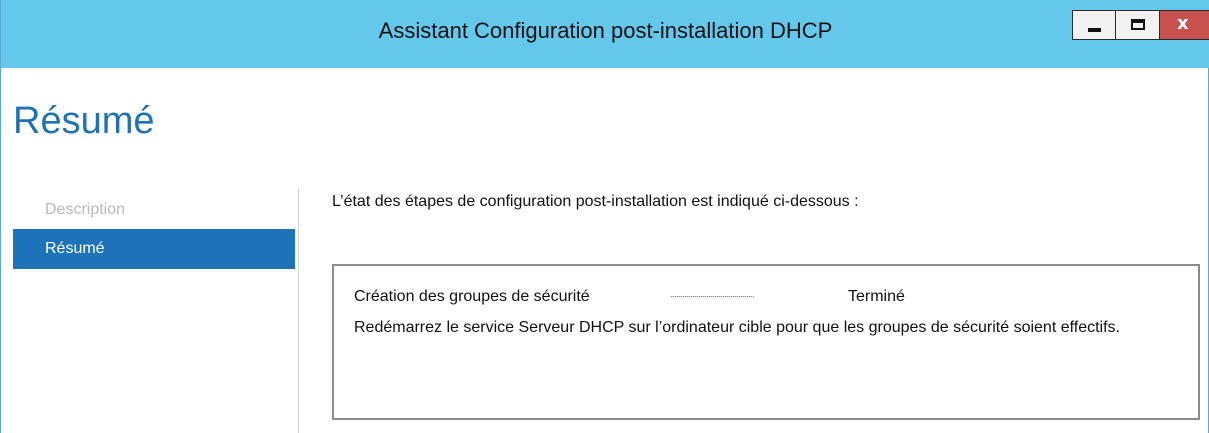 This screenshot has width=1209, height=433. I want to click on sidebar-item-description: Description, so click(154, 210).